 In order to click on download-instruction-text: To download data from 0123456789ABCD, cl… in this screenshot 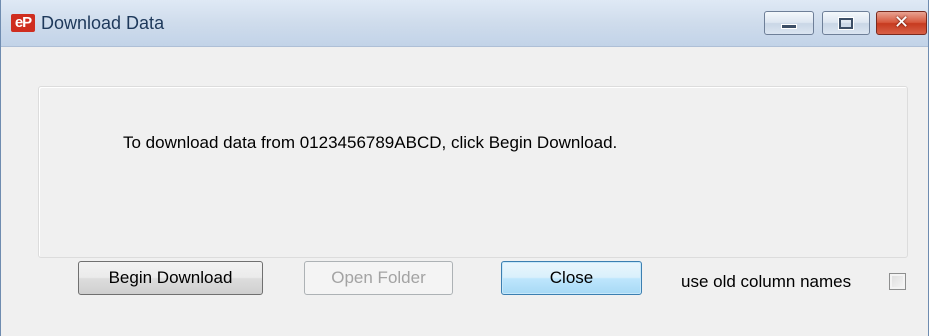, I will do `click(370, 142)`.